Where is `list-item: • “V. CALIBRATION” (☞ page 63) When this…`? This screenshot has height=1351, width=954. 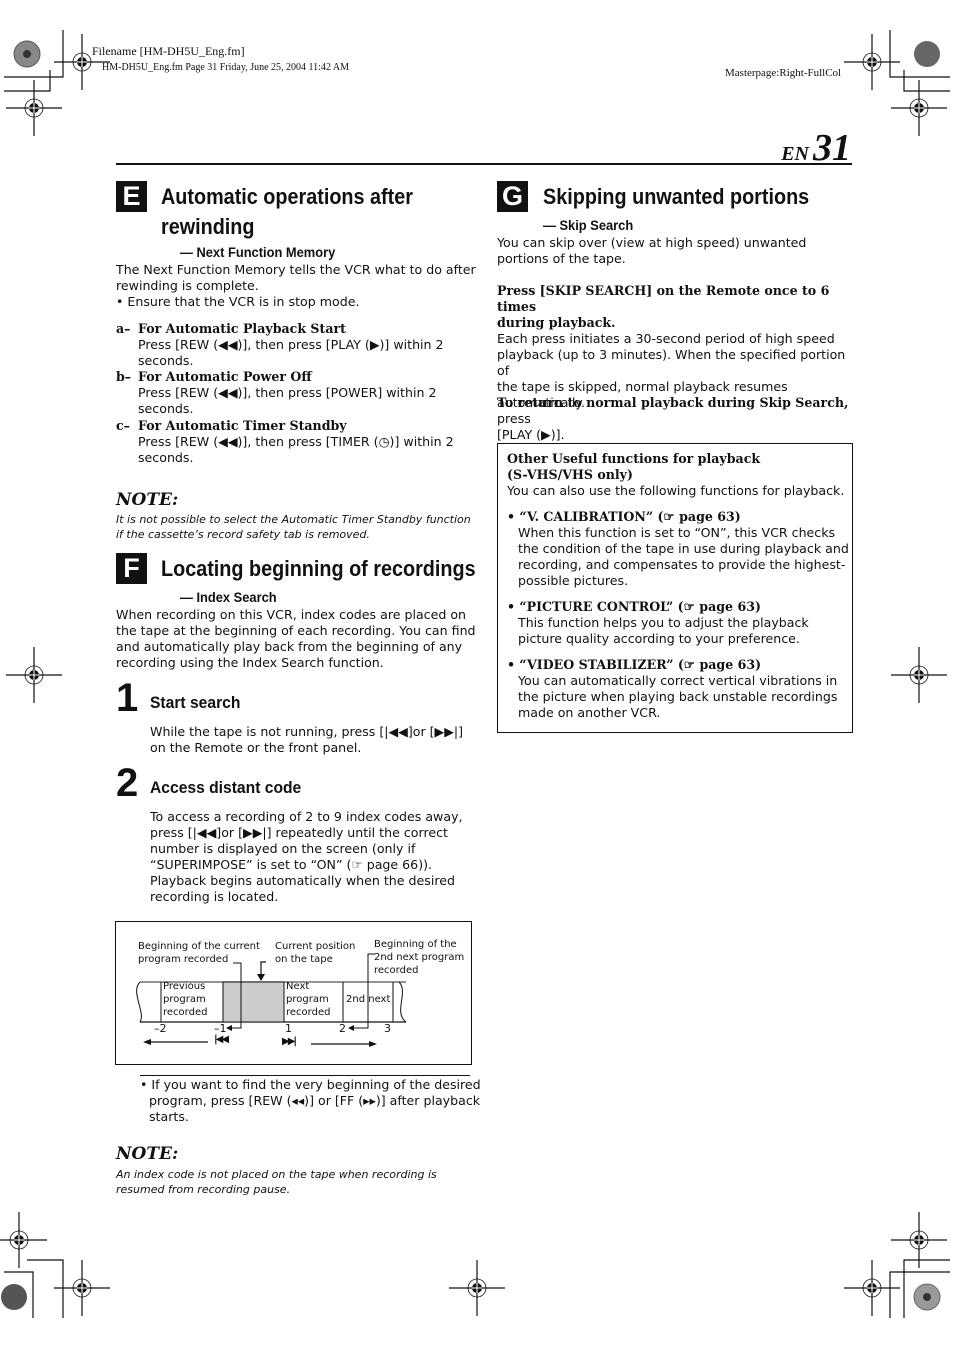 list-item: • “V. CALIBRATION” (☞ page 63) When this… is located at coordinates (678, 548).